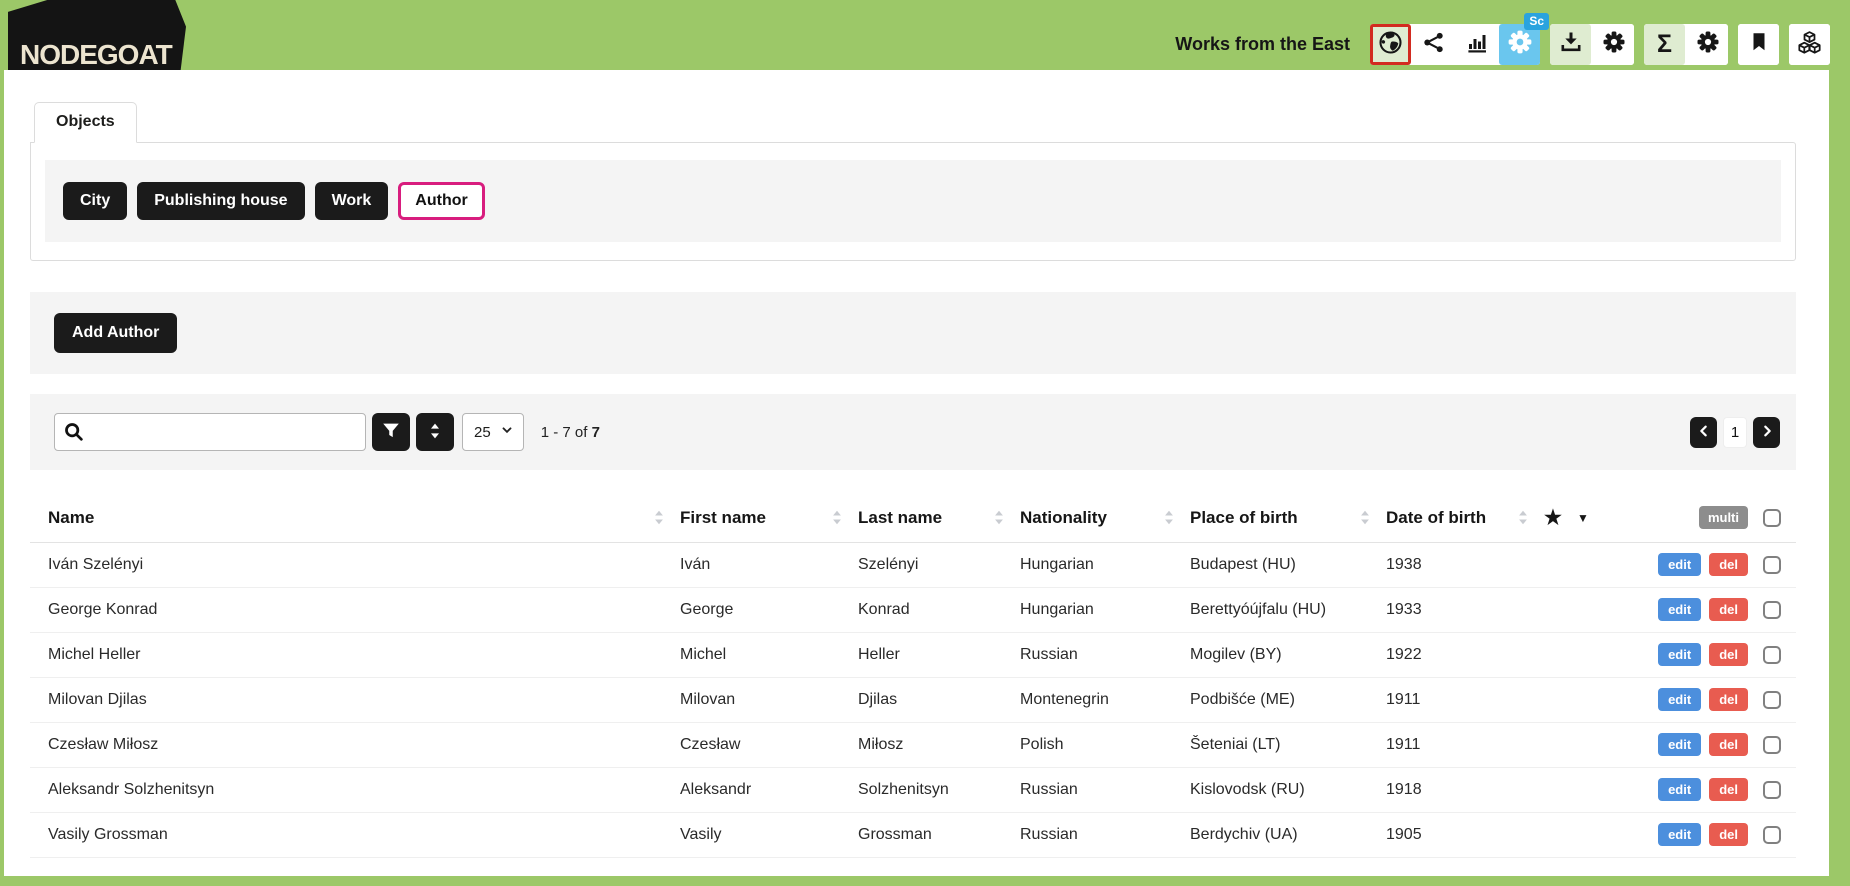  I want to click on author-nationality: Russian, so click(1049, 834).